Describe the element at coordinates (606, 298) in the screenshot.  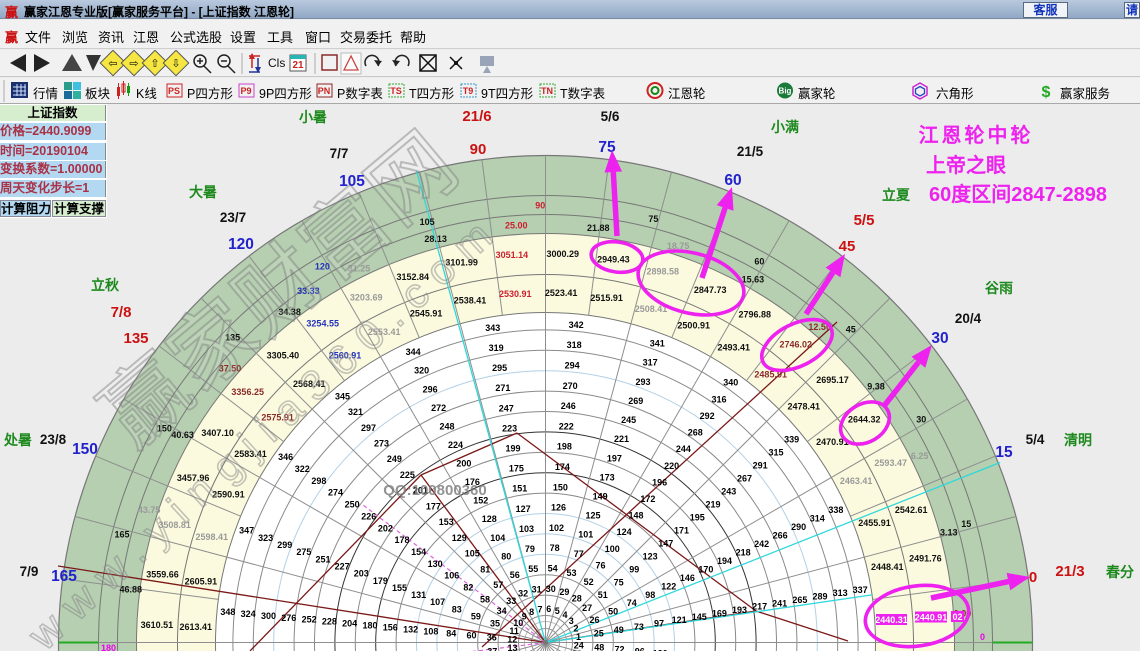
I see `svg-text: 2515.91` at that location.